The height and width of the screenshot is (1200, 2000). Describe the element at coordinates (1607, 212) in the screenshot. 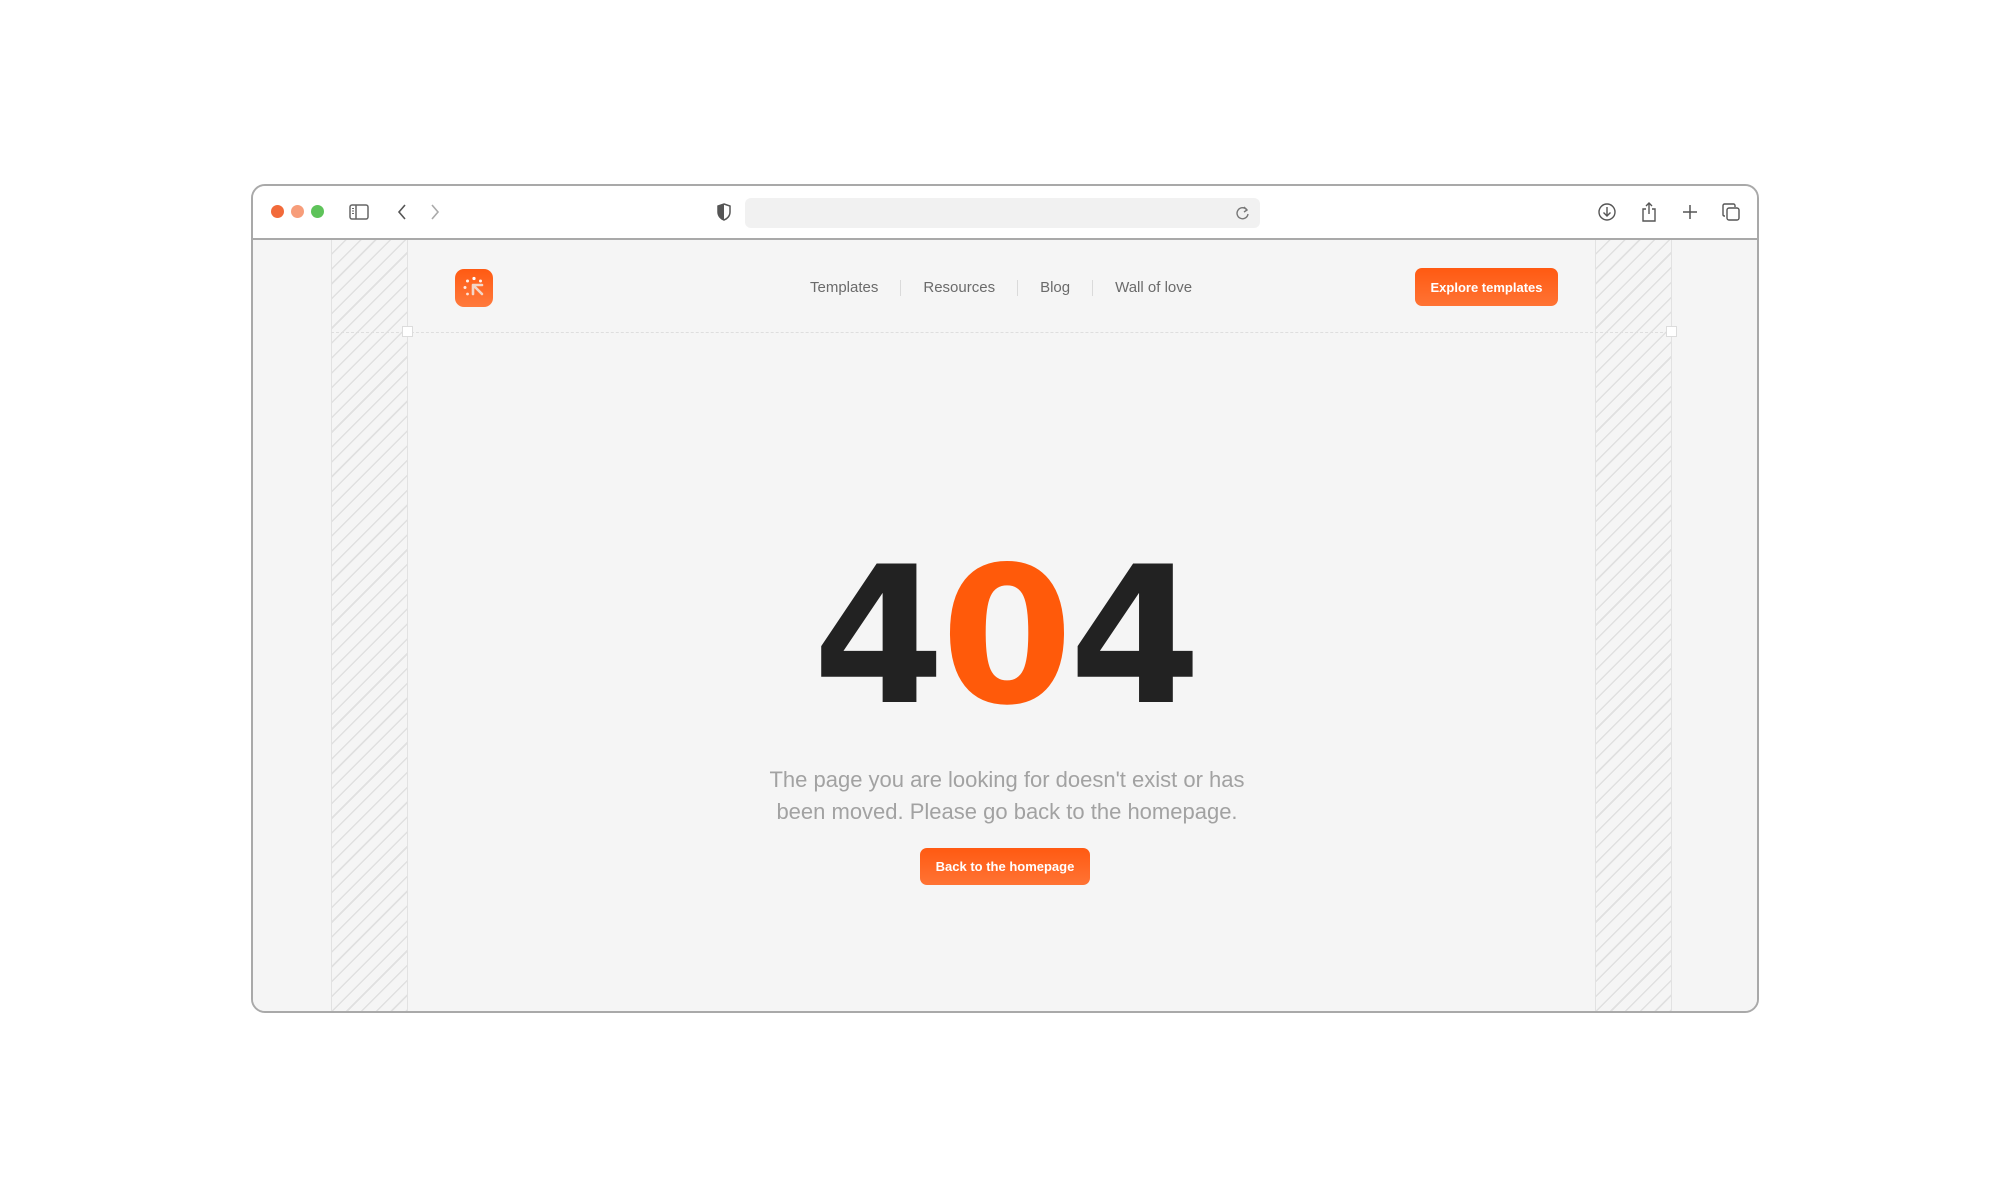

I see `download-icon` at that location.